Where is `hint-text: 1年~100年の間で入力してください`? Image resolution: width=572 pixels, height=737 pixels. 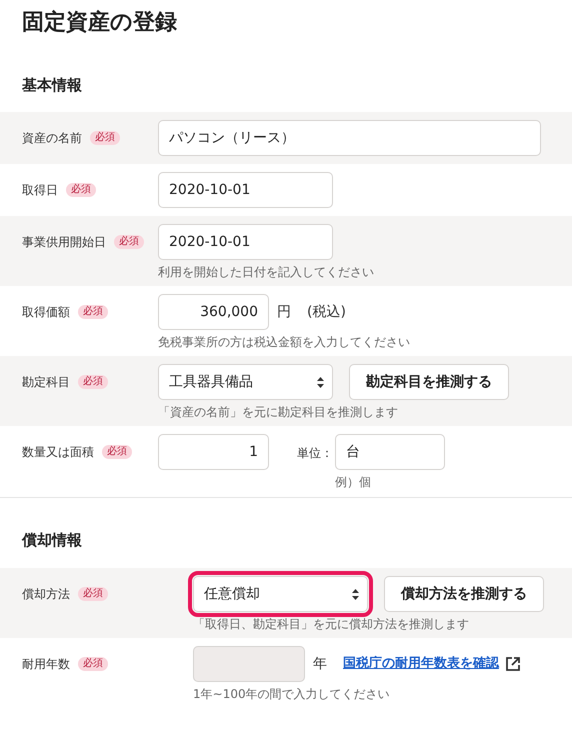
hint-text: 1年~100年の間で入力してください is located at coordinates (292, 694).